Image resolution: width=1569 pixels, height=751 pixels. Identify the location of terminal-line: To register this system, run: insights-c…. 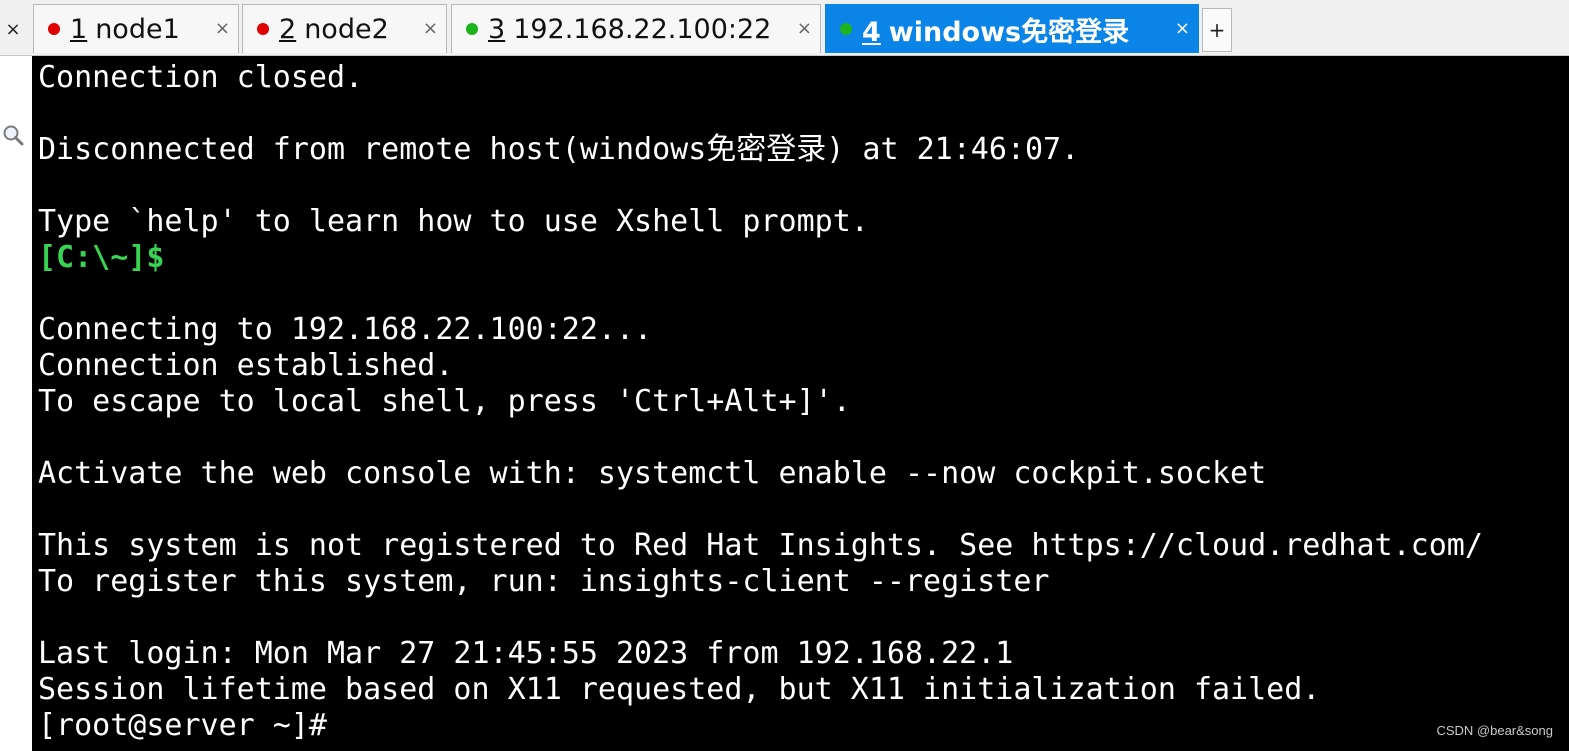
(544, 581).